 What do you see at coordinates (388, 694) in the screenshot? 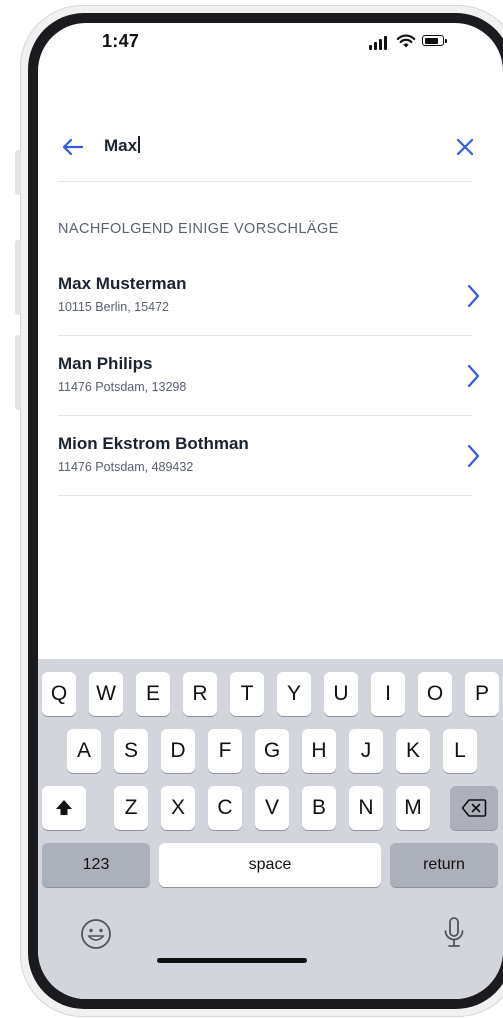
I see `key-i: I` at bounding box center [388, 694].